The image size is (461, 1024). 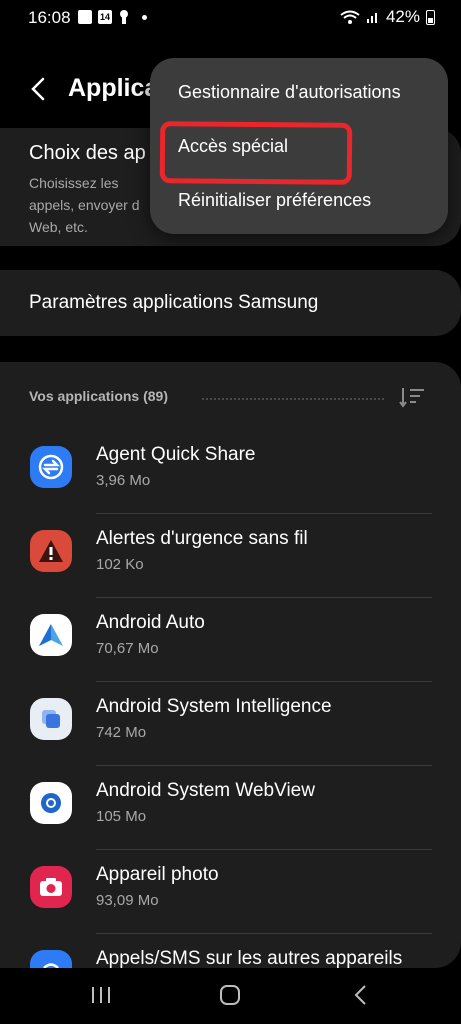 What do you see at coordinates (361, 995) in the screenshot?
I see `back-nav-icon` at bounding box center [361, 995].